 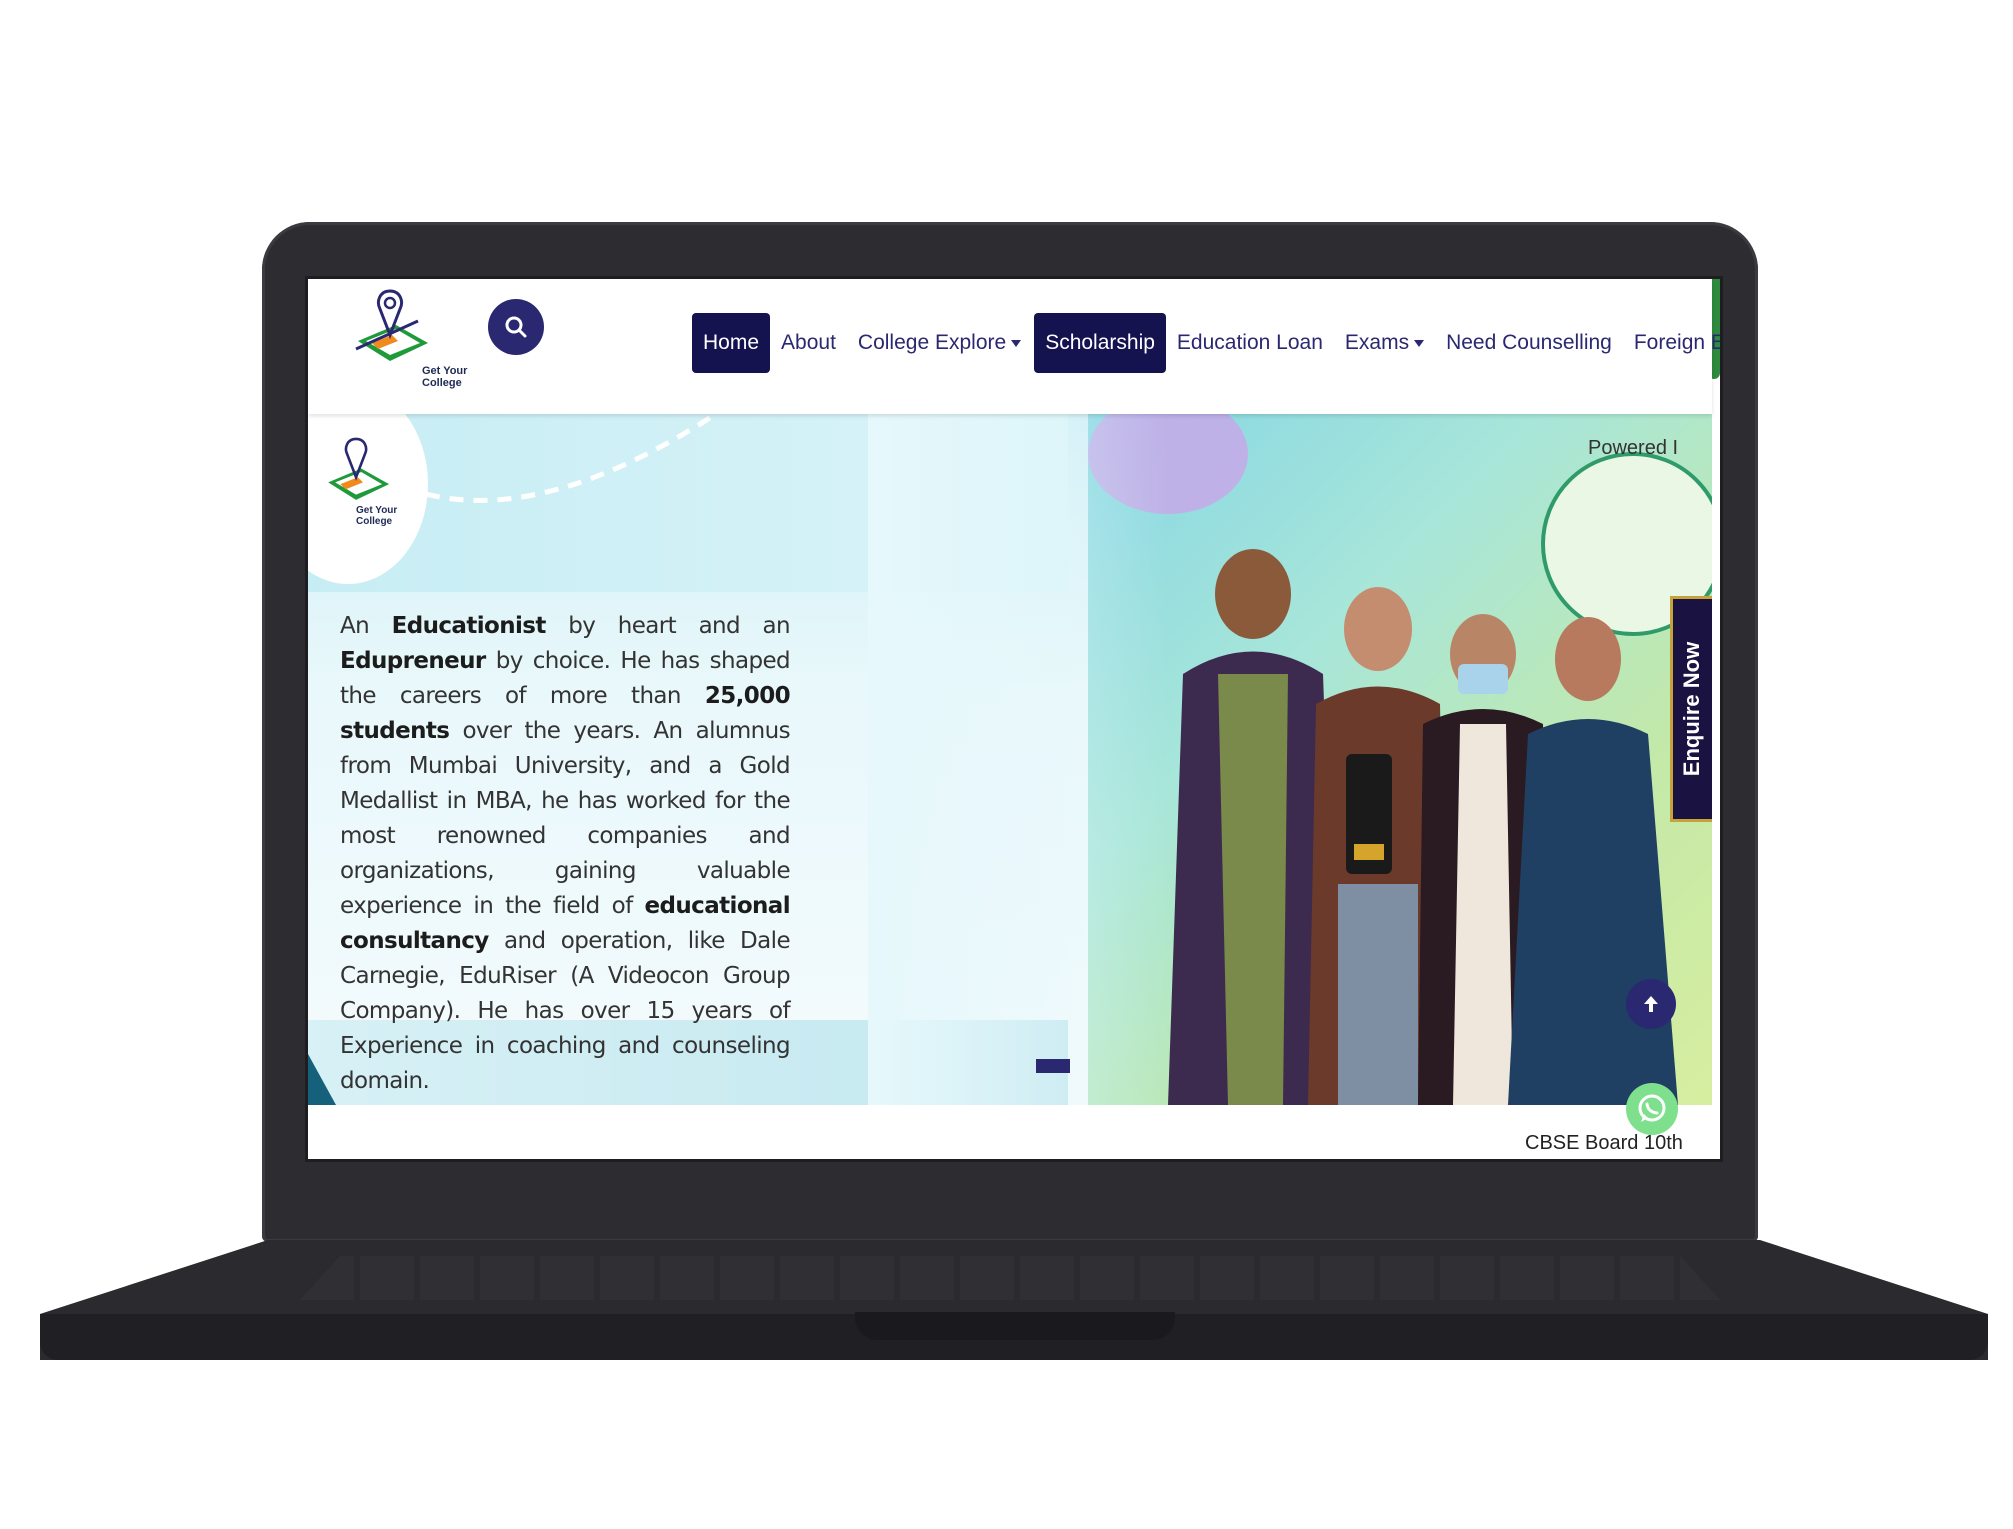 I want to click on search-icon, so click(x=516, y=327).